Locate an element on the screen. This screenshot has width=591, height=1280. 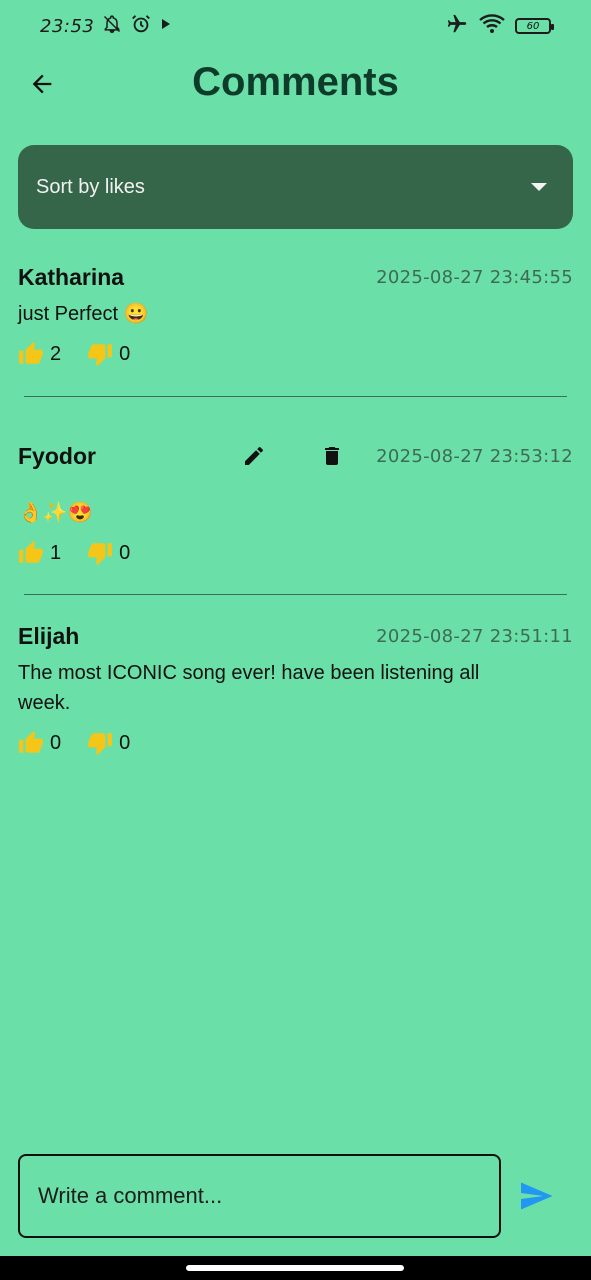
app-bar: Comments is located at coordinates (295, 85).